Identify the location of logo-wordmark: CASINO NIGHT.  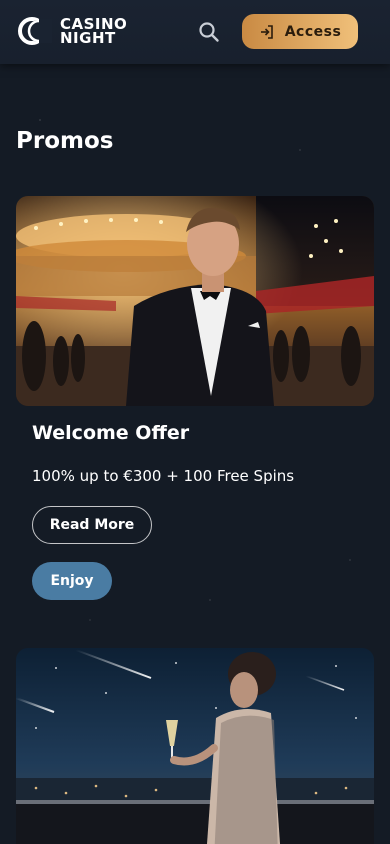
(93, 32).